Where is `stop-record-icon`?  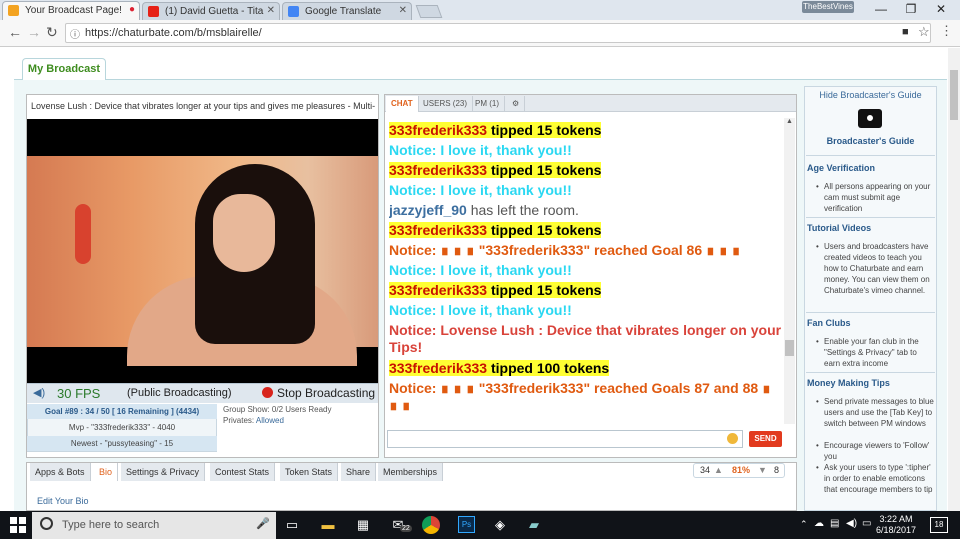
stop-record-icon is located at coordinates (267, 392).